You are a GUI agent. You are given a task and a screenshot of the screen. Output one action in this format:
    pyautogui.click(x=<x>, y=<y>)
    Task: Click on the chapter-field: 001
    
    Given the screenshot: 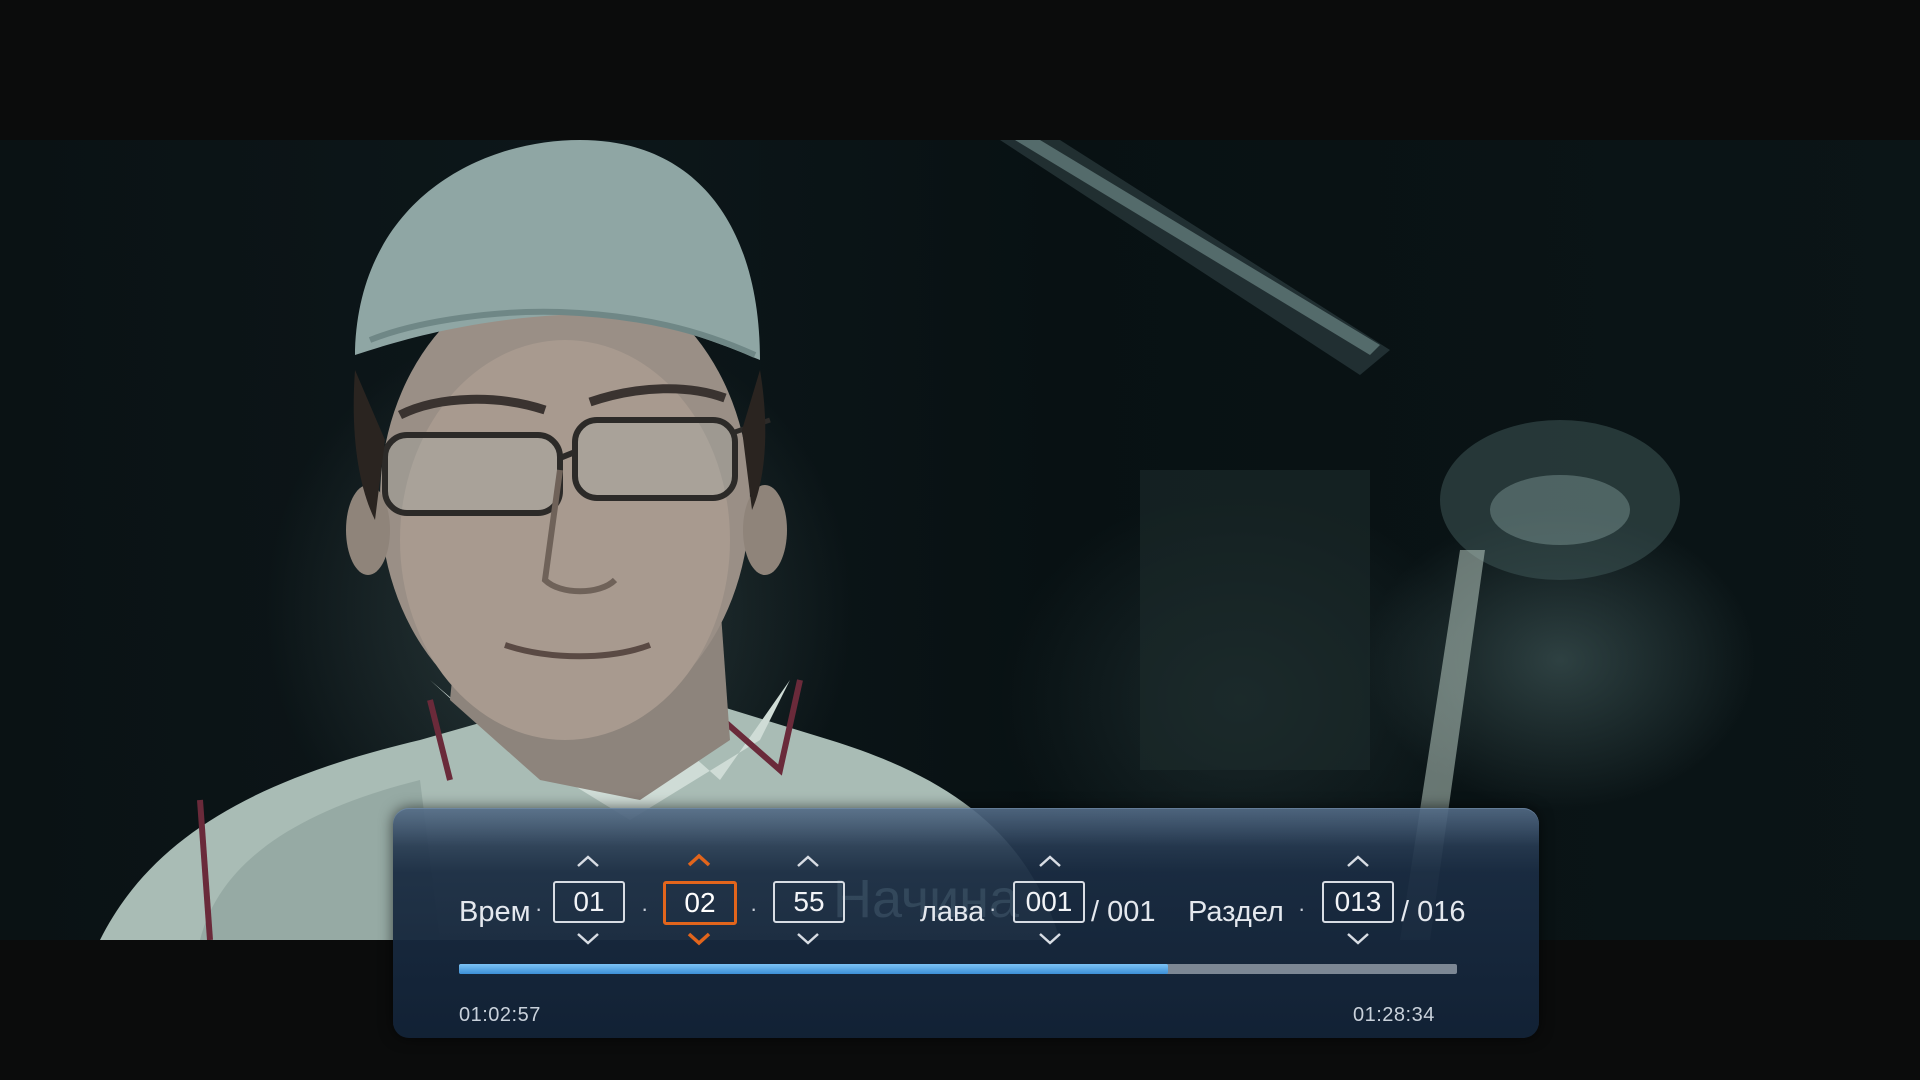 What is the action you would take?
    pyautogui.click(x=1049, y=902)
    